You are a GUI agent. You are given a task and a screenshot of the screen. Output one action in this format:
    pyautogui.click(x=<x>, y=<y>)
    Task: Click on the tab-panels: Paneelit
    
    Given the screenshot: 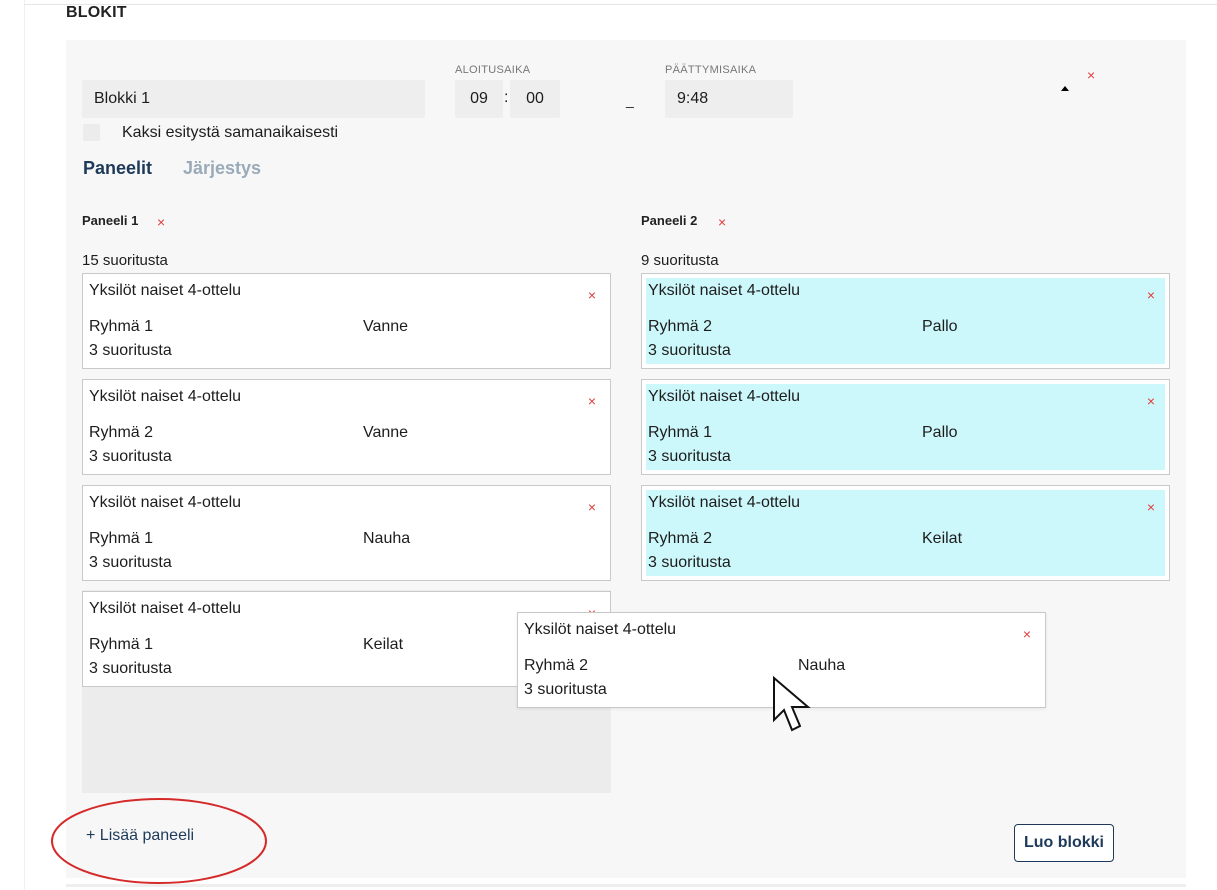 What is the action you would take?
    pyautogui.click(x=117, y=168)
    